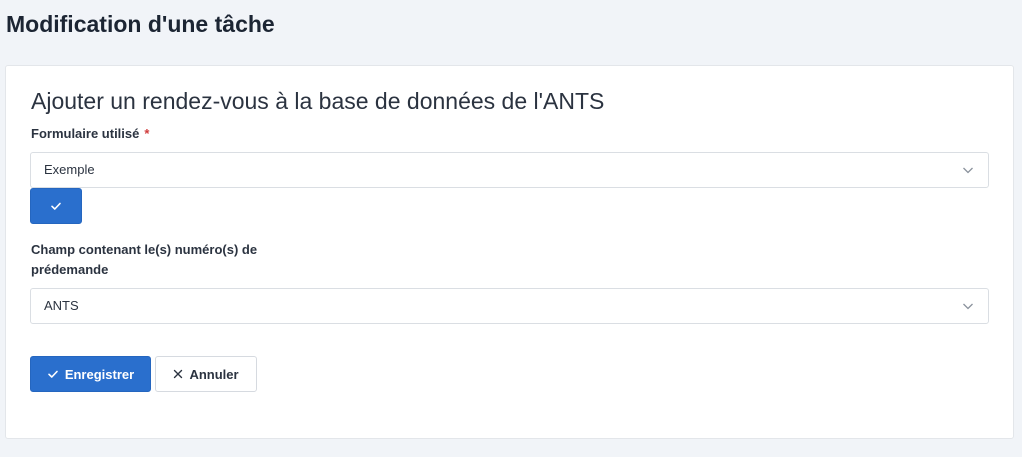  Describe the element at coordinates (178, 374) in the screenshot. I see `close-icon` at that location.